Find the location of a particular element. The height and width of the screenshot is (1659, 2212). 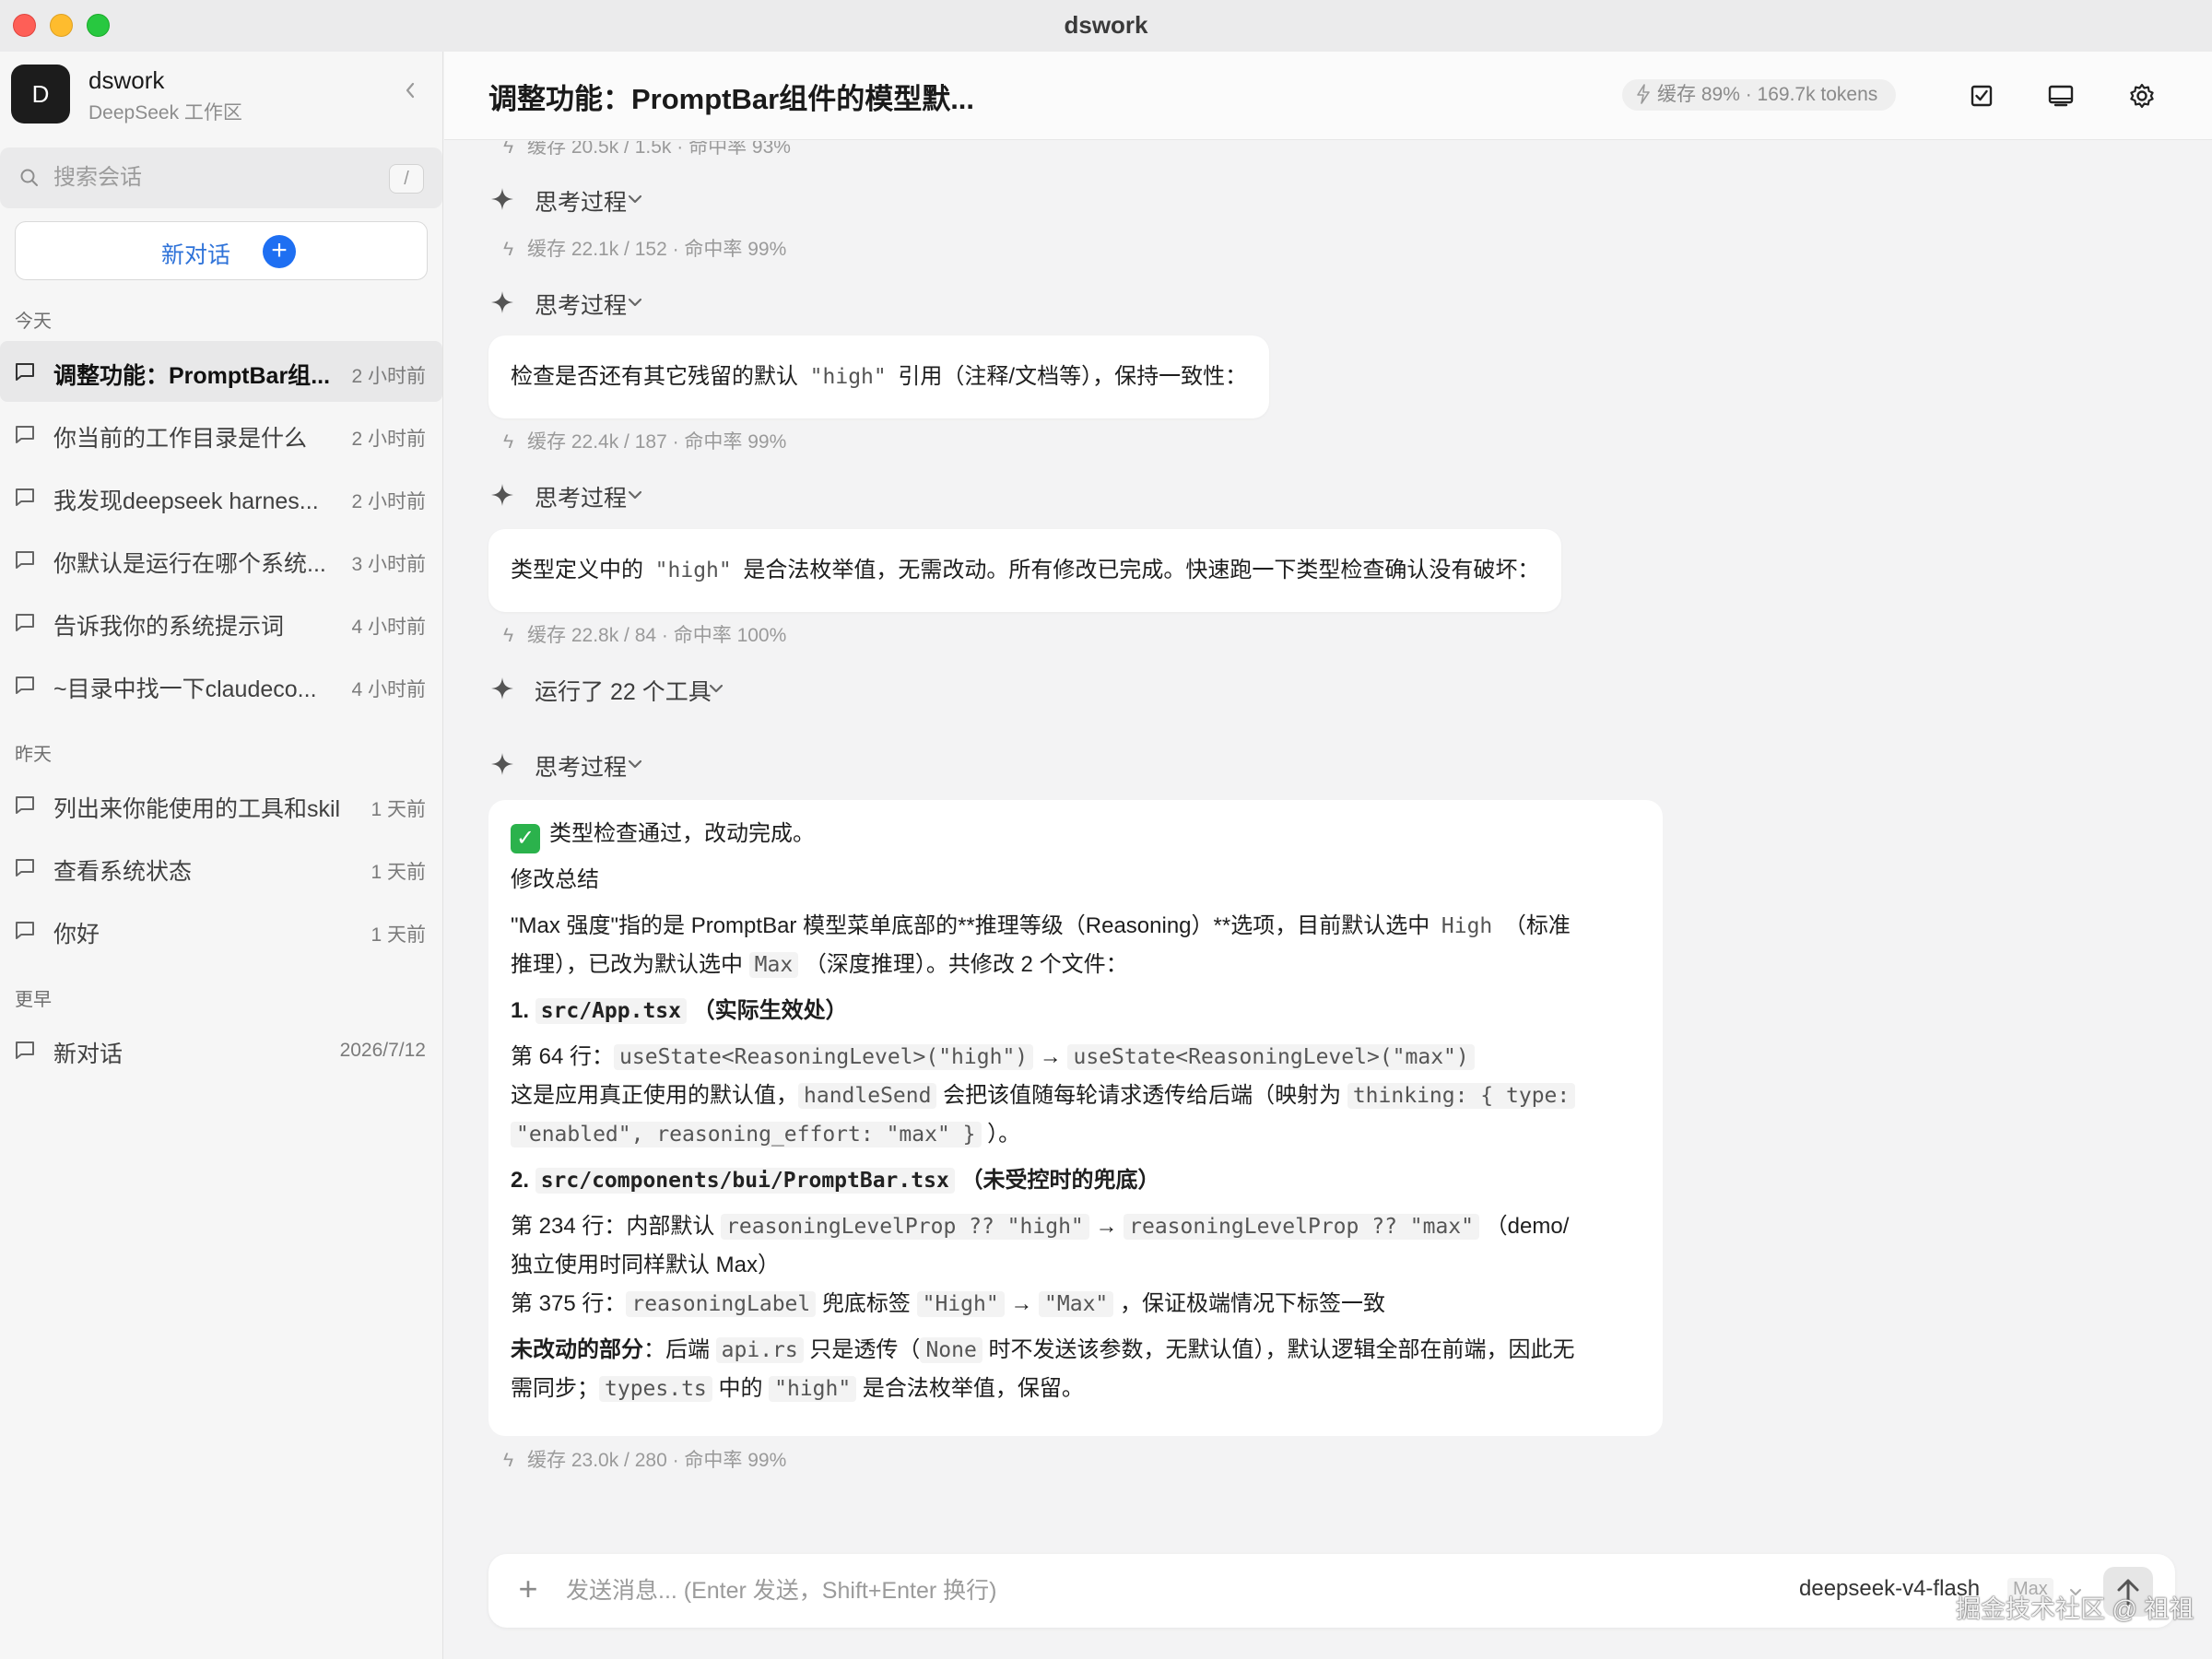

summary-text: 类型检查通过，改动完成。 is located at coordinates (682, 833).